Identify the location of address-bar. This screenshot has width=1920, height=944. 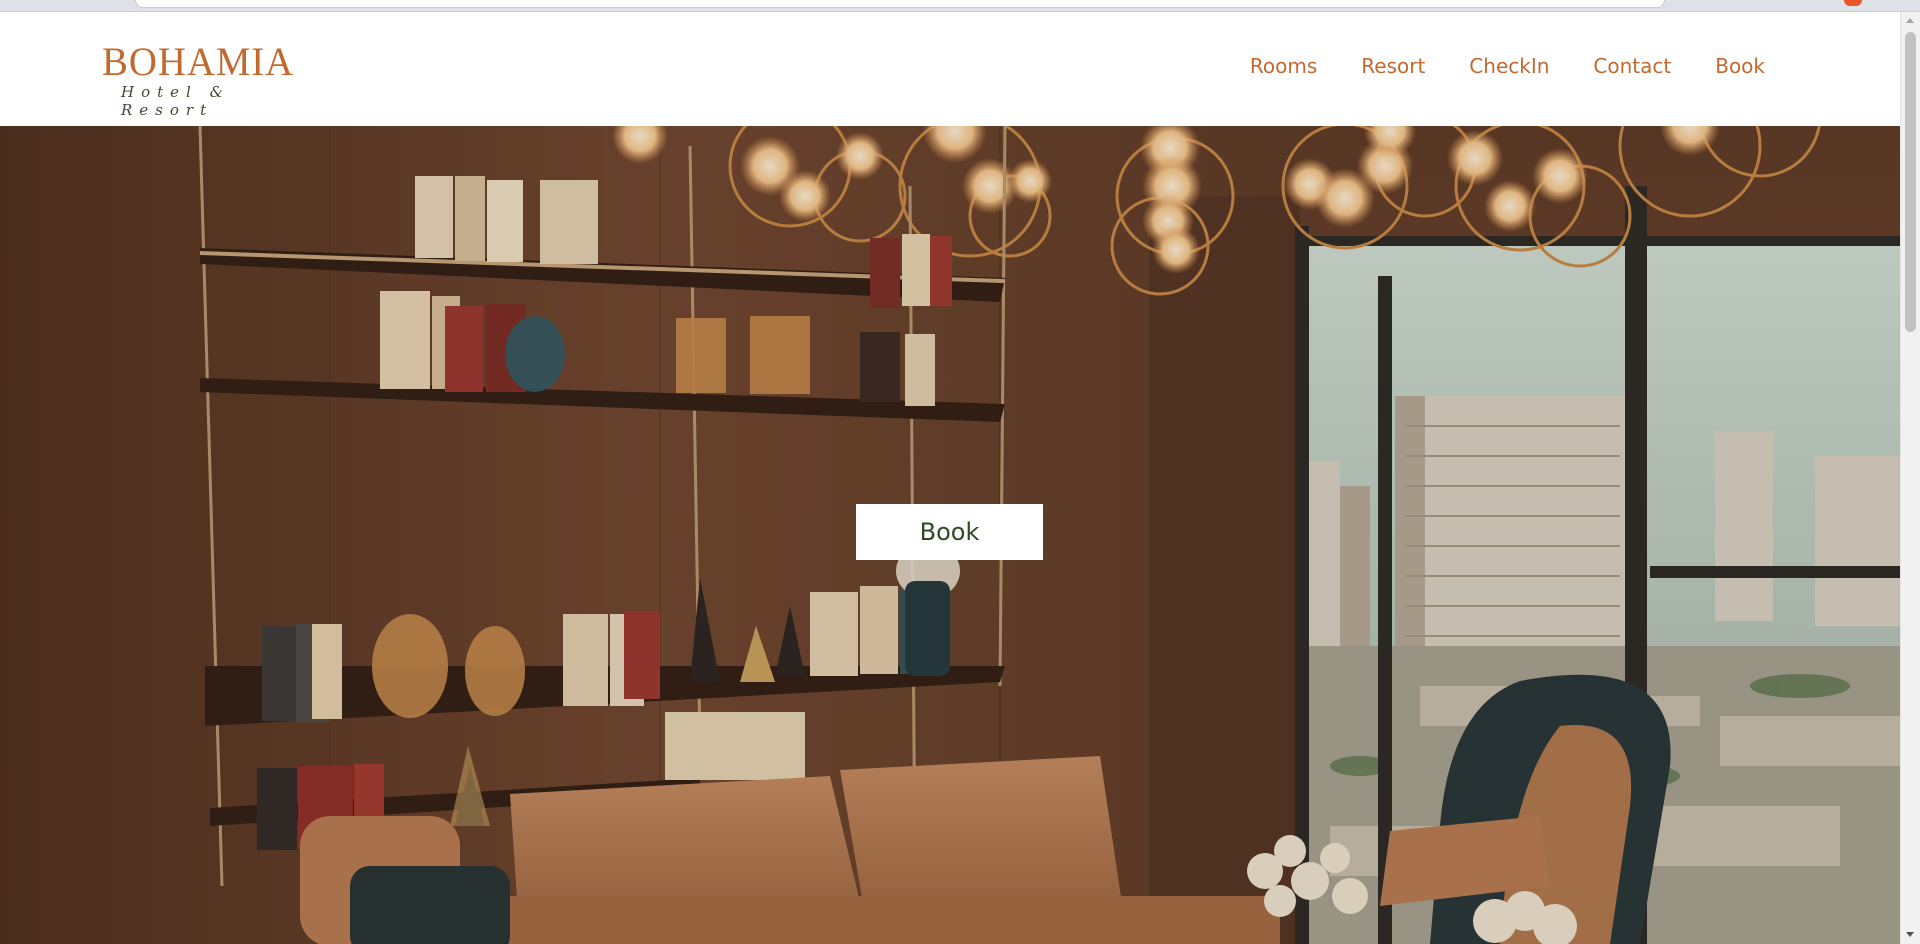
(900, 4).